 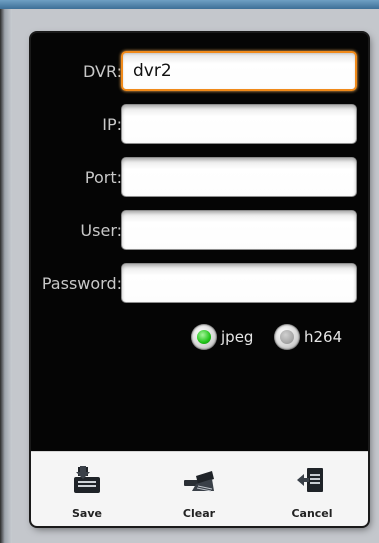 What do you see at coordinates (6, 276) in the screenshot?
I see `window-left-edge` at bounding box center [6, 276].